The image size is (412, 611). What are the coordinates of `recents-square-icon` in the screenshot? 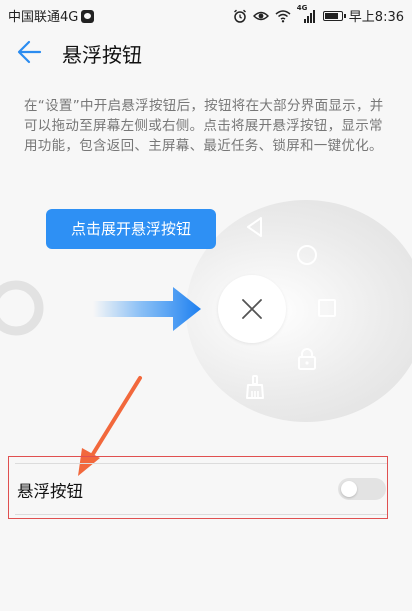 It's located at (327, 308).